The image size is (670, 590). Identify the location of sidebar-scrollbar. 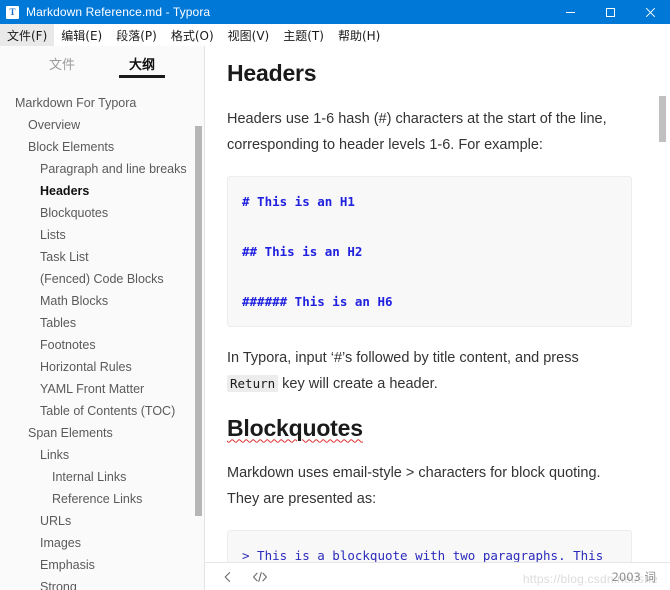
(198, 337).